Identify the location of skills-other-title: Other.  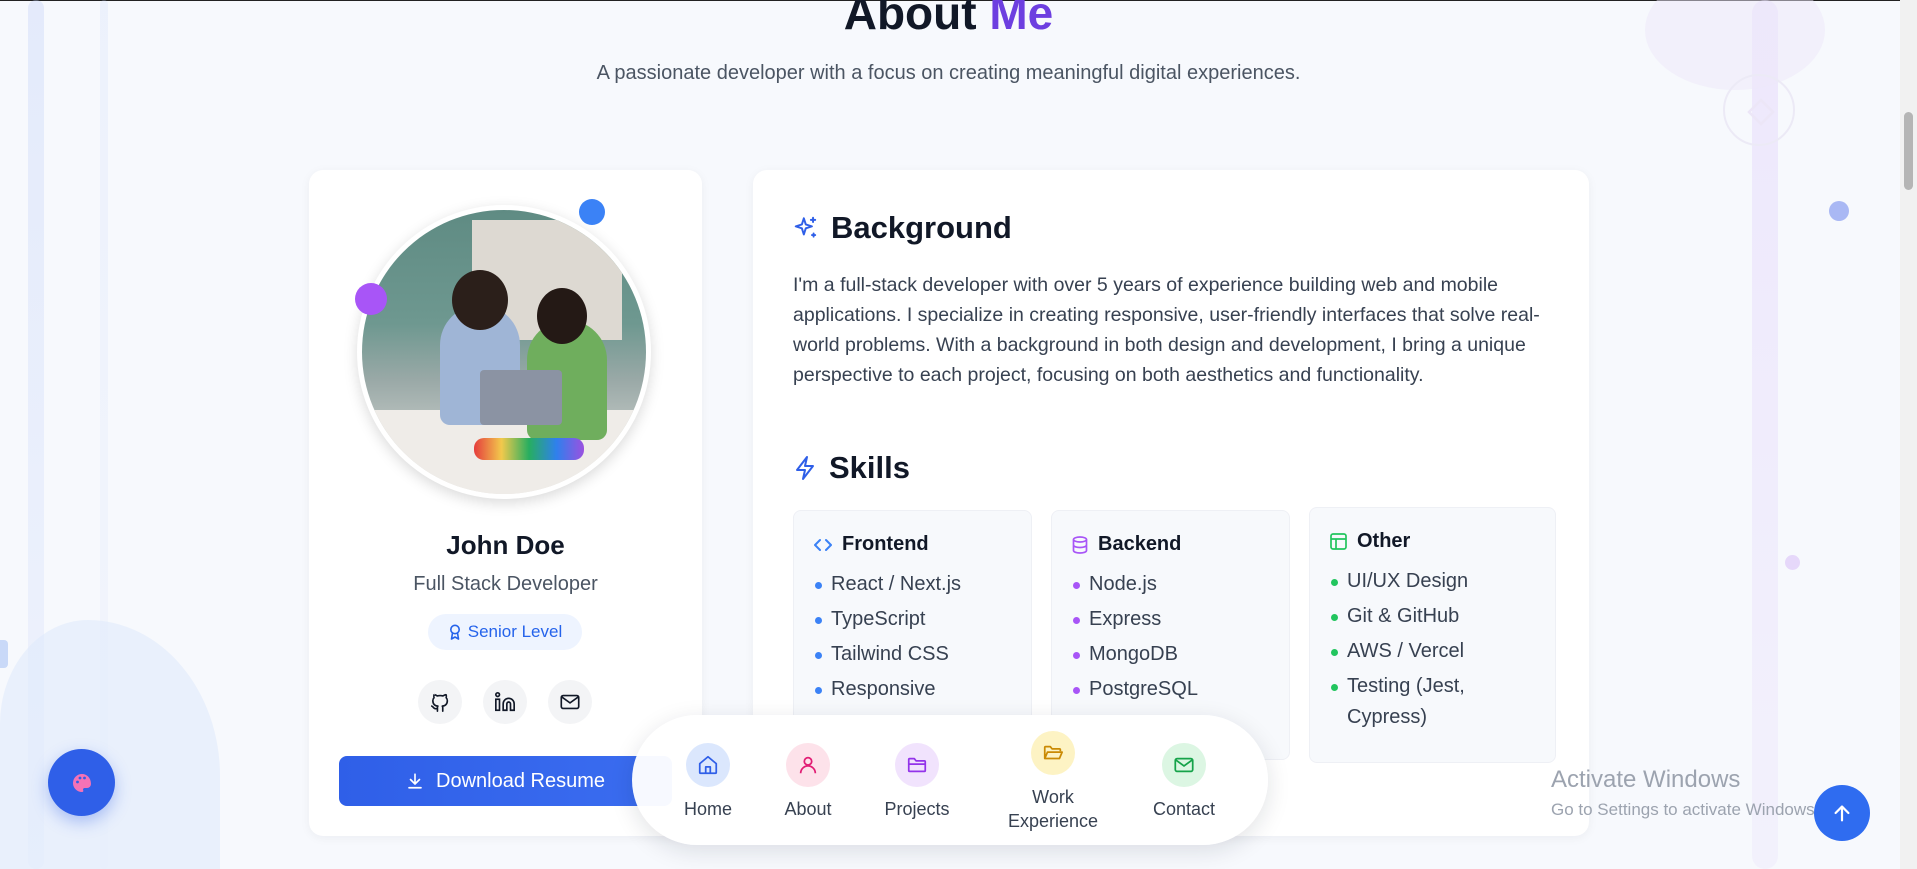
(1370, 541).